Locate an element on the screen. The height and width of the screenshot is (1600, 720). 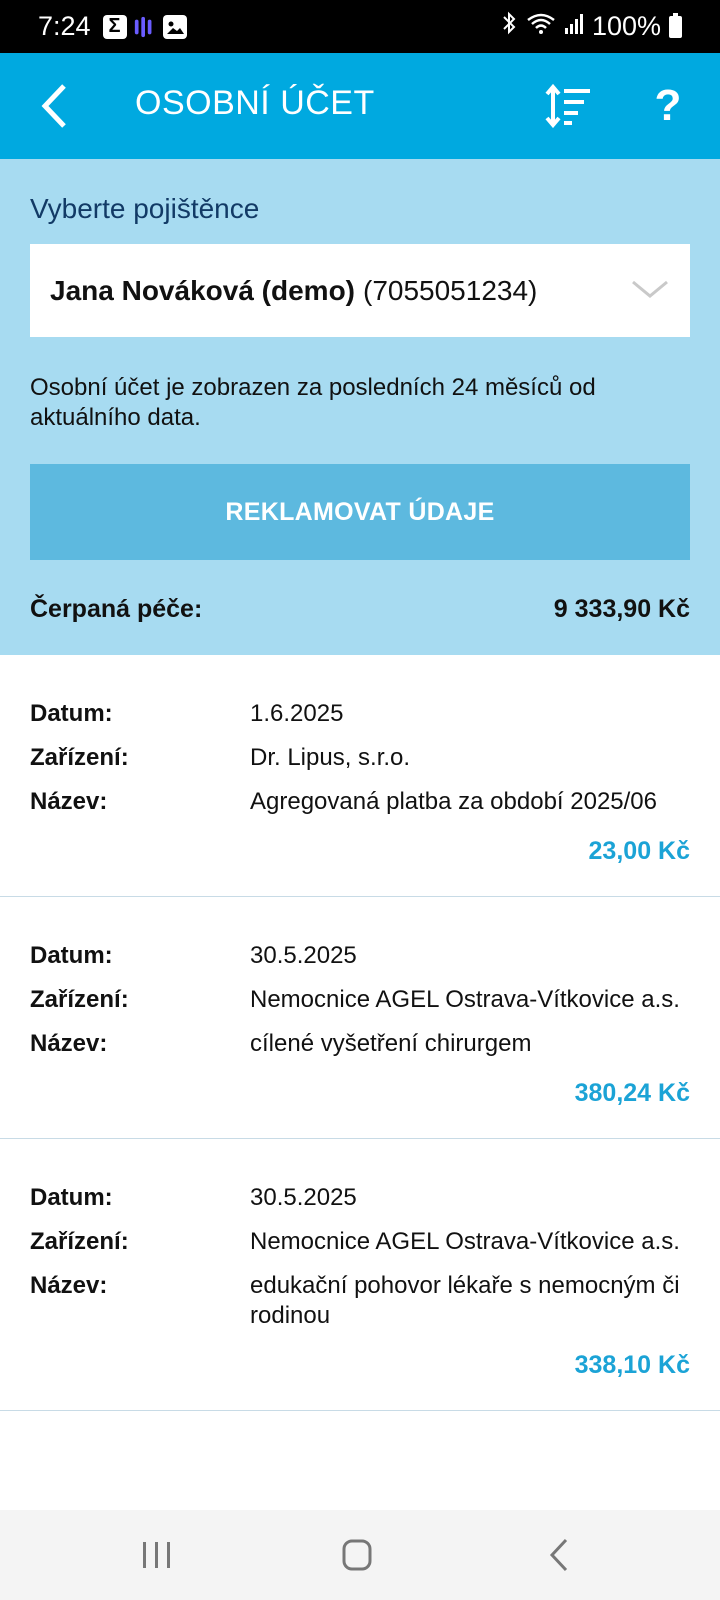
total-label: Čerpaná péče: is located at coordinates (116, 609).